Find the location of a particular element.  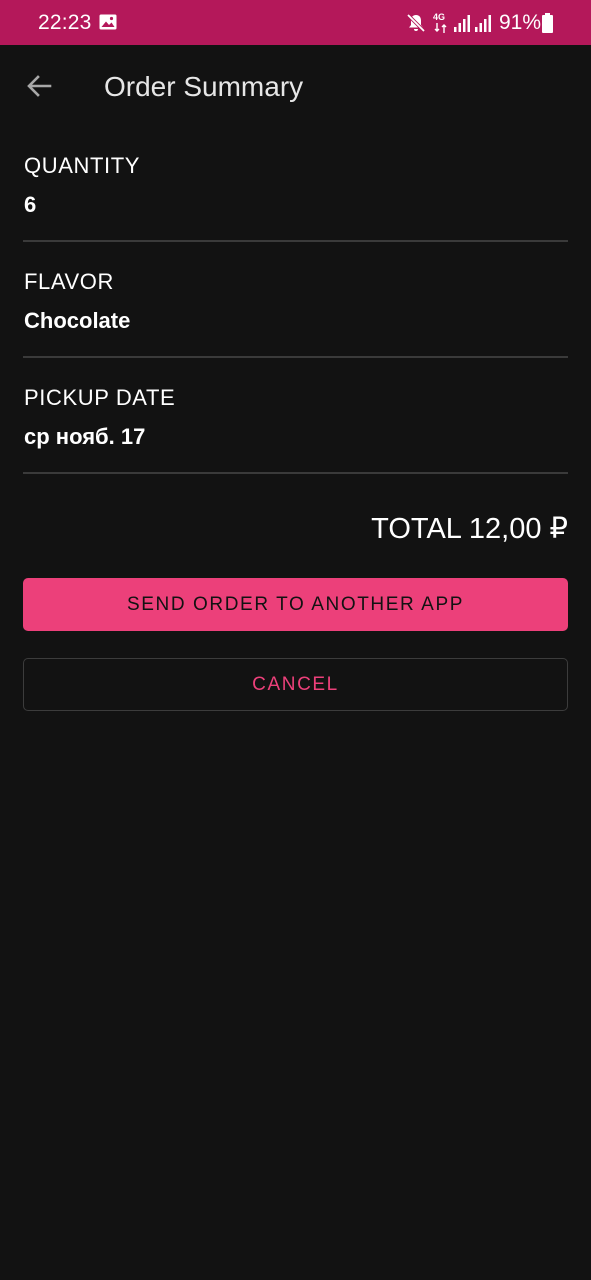

battery-icon is located at coordinates (547, 23).